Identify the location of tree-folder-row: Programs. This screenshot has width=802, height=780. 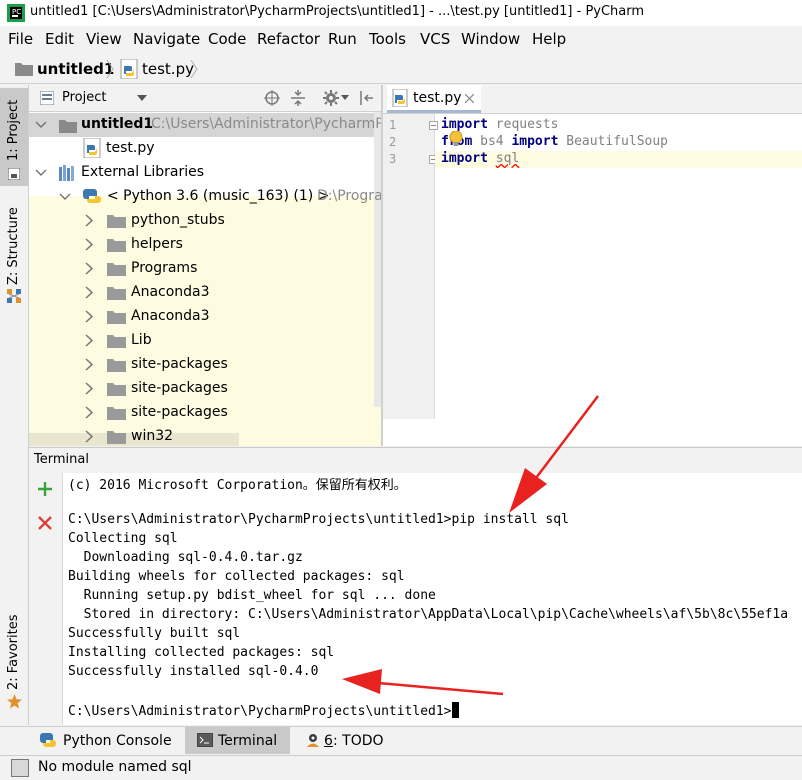
(201, 269).